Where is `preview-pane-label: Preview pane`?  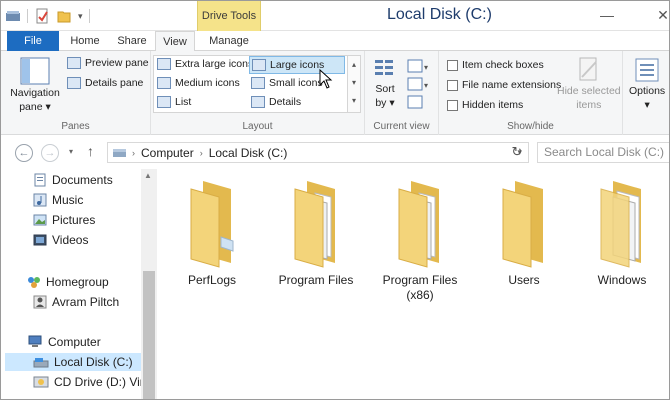 preview-pane-label: Preview pane is located at coordinates (117, 63).